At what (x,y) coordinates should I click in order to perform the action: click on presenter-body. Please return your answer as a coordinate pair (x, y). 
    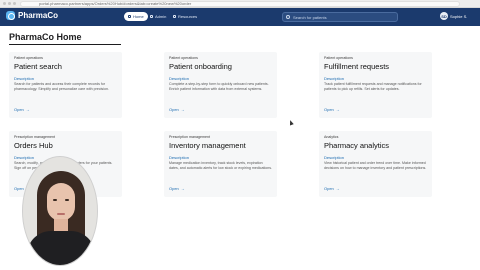
    Looking at the image, I should click on (61, 248).